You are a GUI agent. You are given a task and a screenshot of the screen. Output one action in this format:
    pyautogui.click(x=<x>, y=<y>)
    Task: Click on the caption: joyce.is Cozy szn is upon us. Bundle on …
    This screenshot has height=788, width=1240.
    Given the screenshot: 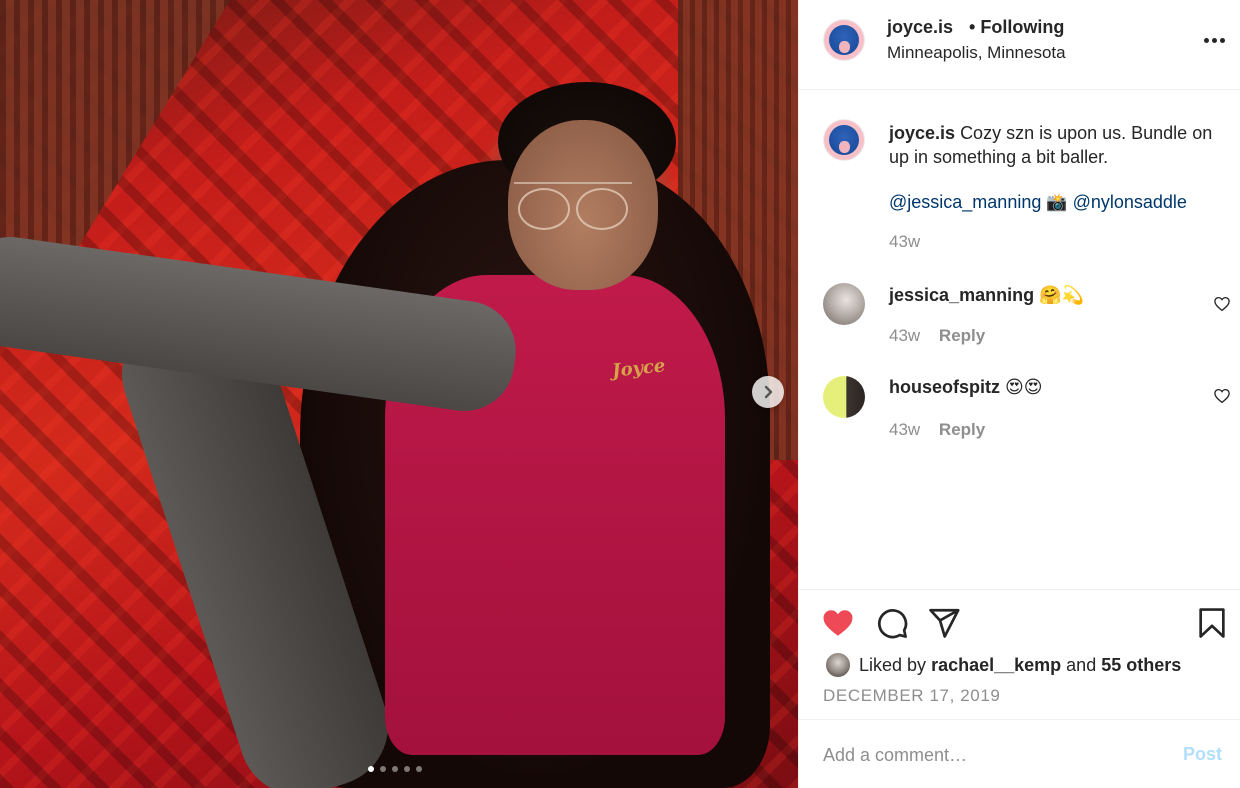 What is the action you would take?
    pyautogui.click(x=1059, y=145)
    